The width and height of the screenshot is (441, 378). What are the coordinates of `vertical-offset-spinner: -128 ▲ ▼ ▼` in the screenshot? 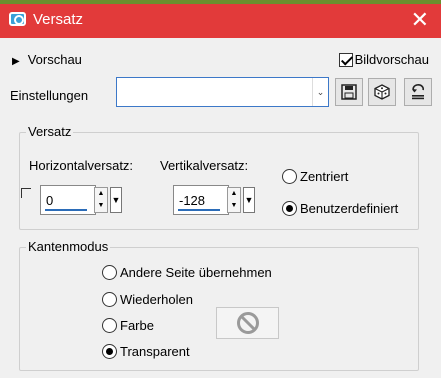 It's located at (216, 200).